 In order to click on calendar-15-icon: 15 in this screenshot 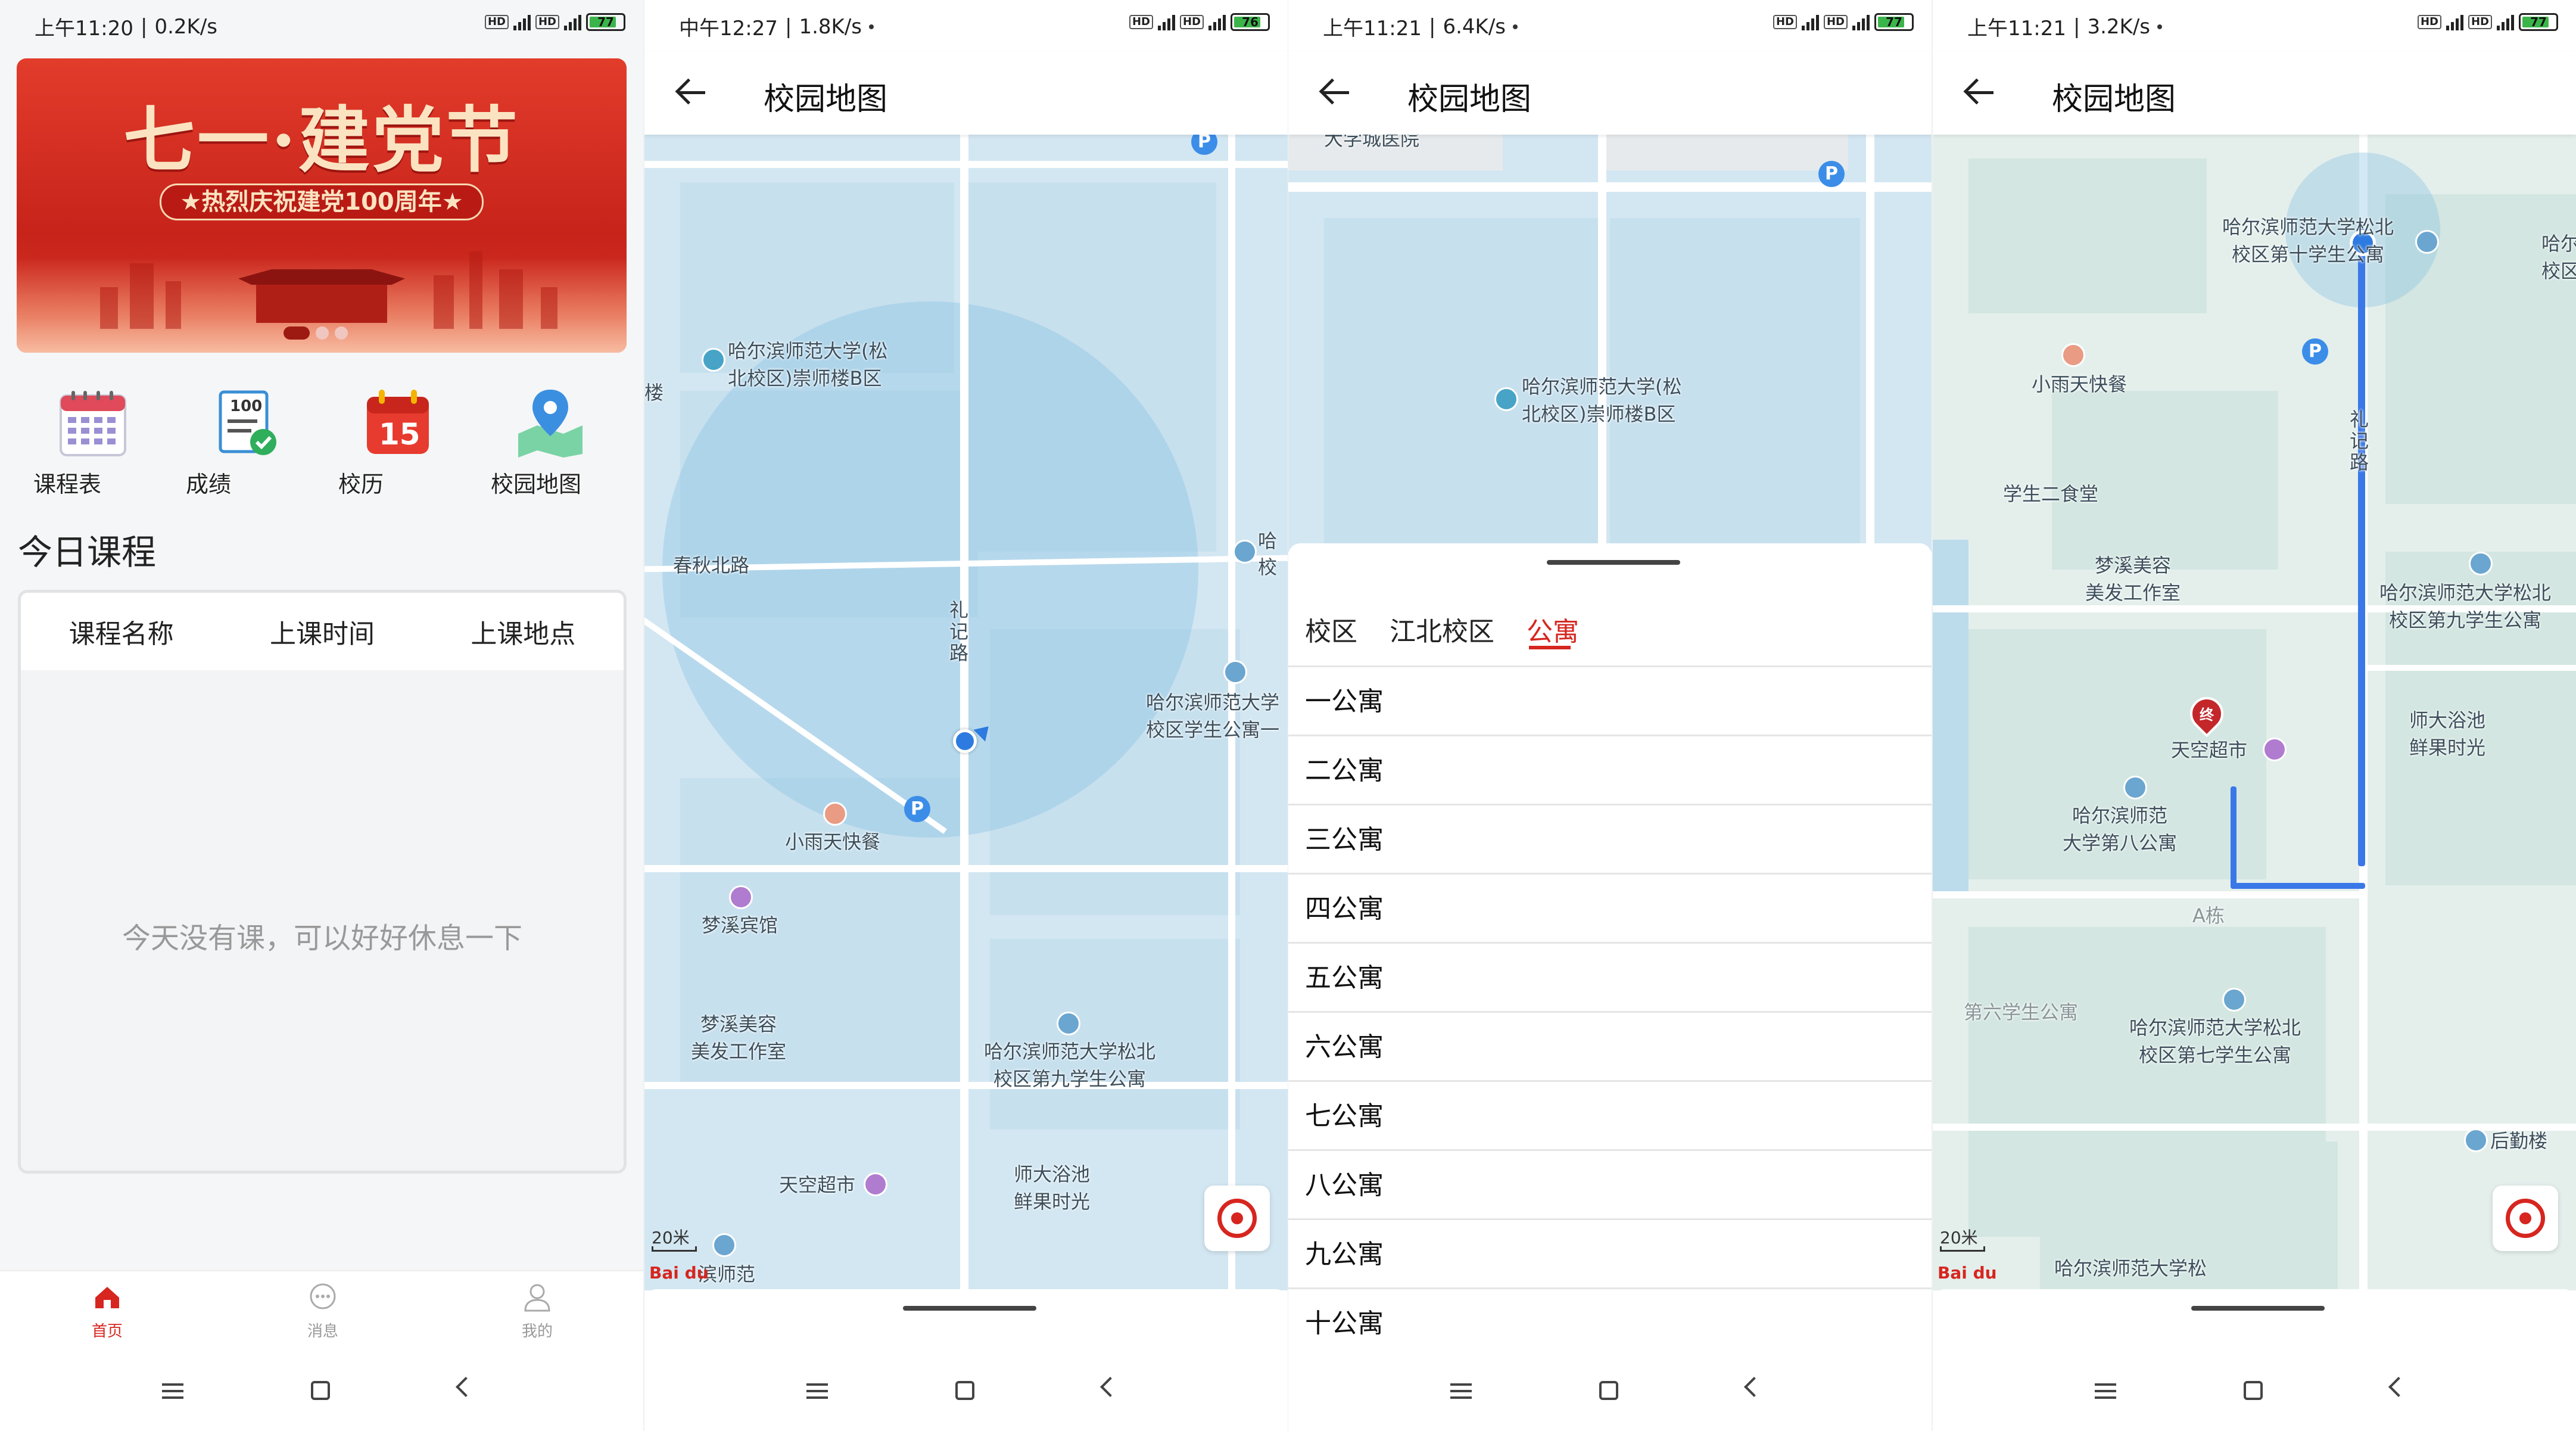, I will do `click(398, 423)`.